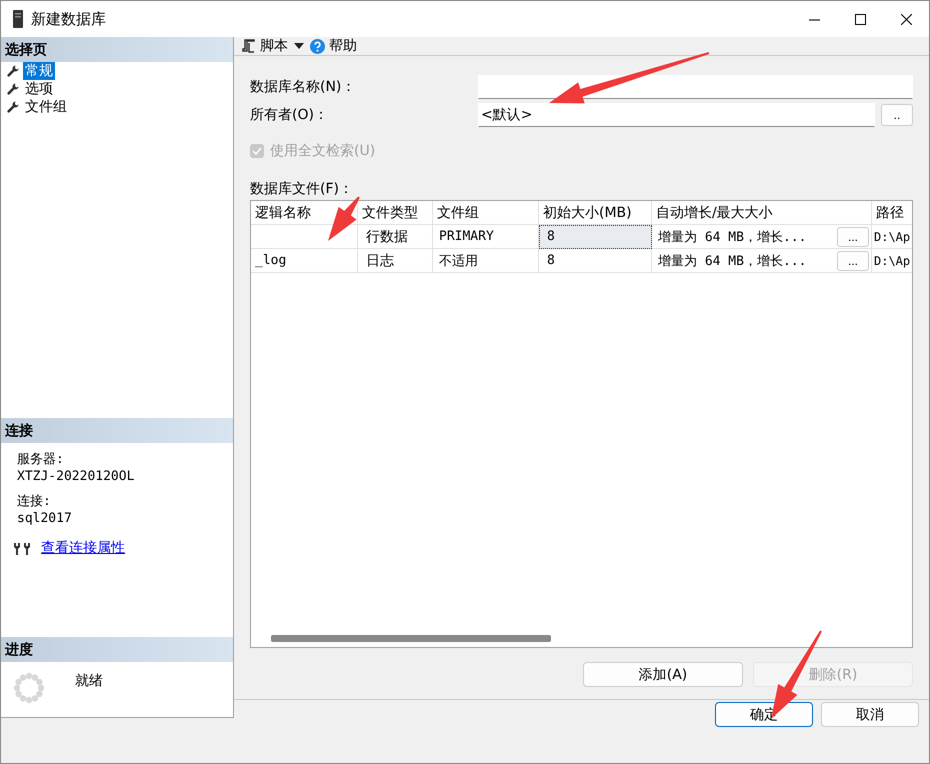 The width and height of the screenshot is (930, 764). What do you see at coordinates (89, 681) in the screenshot?
I see `status-text: 就绪` at bounding box center [89, 681].